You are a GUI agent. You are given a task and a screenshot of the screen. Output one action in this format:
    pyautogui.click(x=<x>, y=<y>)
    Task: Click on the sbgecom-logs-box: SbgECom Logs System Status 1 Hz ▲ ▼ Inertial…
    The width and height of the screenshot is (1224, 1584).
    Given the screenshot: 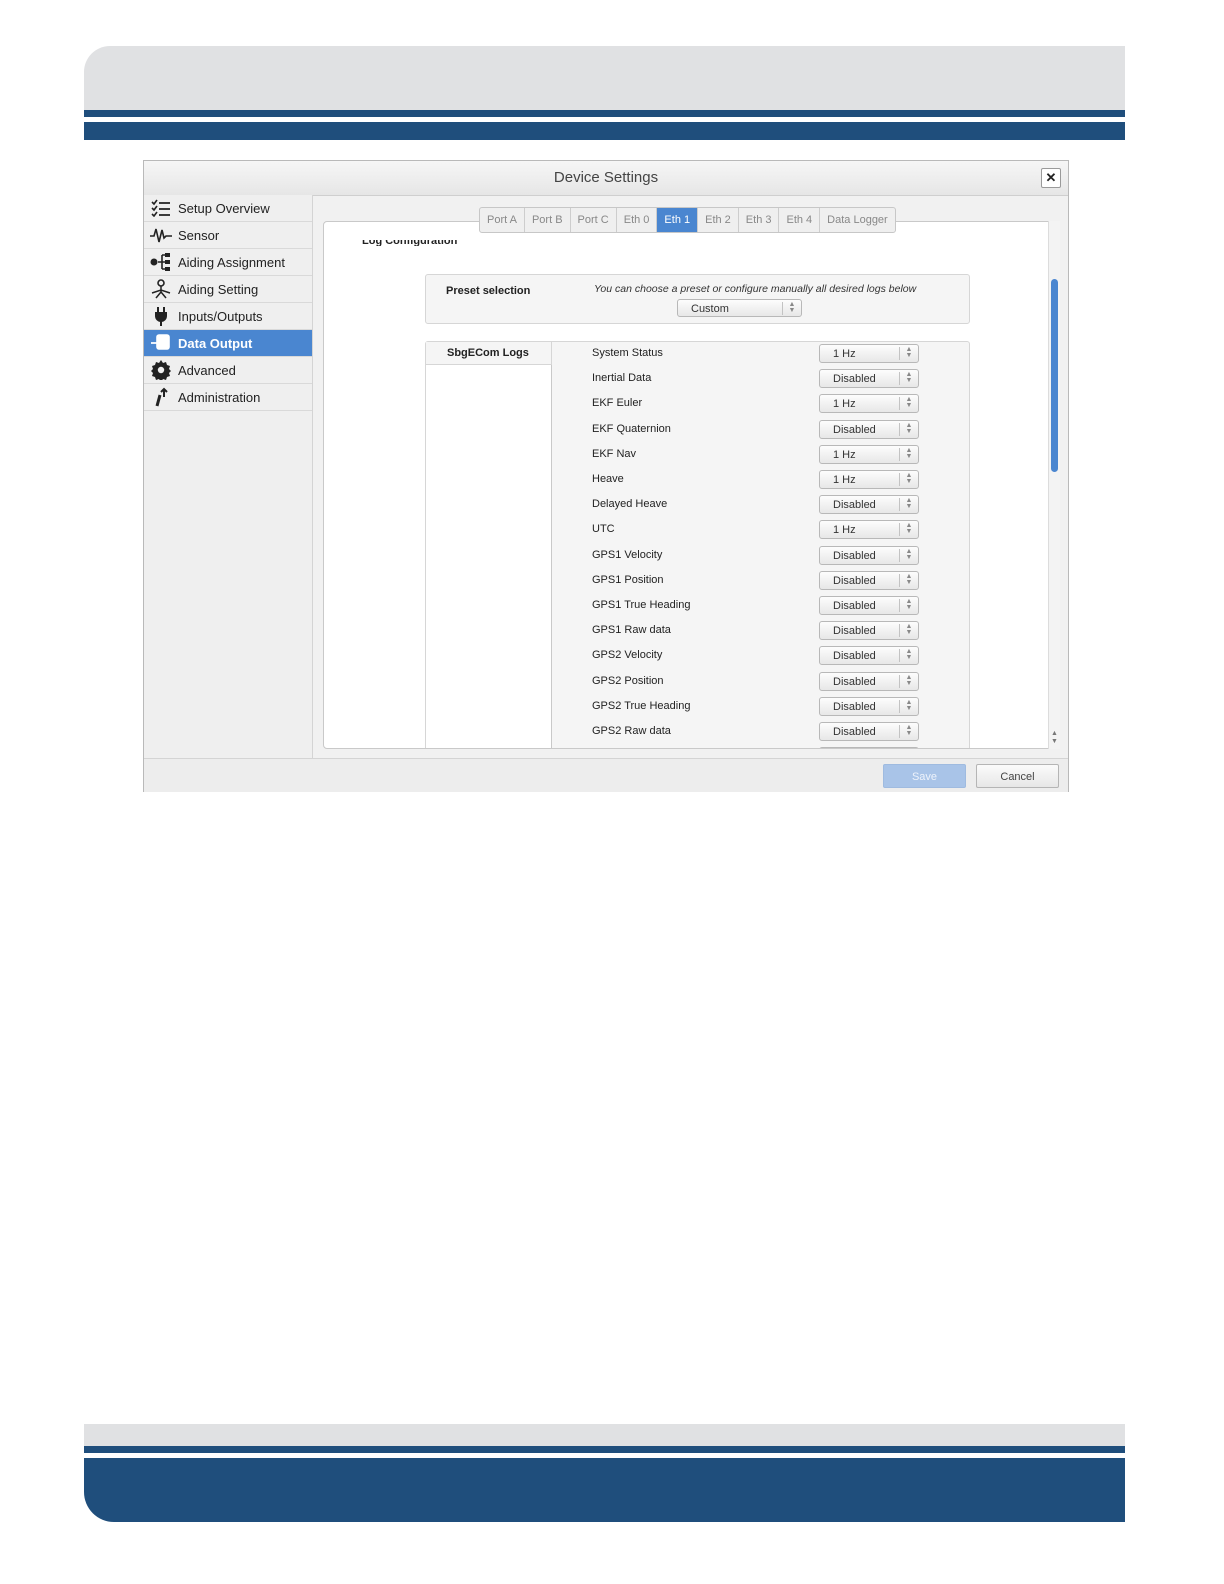 What is the action you would take?
    pyautogui.click(x=697, y=544)
    